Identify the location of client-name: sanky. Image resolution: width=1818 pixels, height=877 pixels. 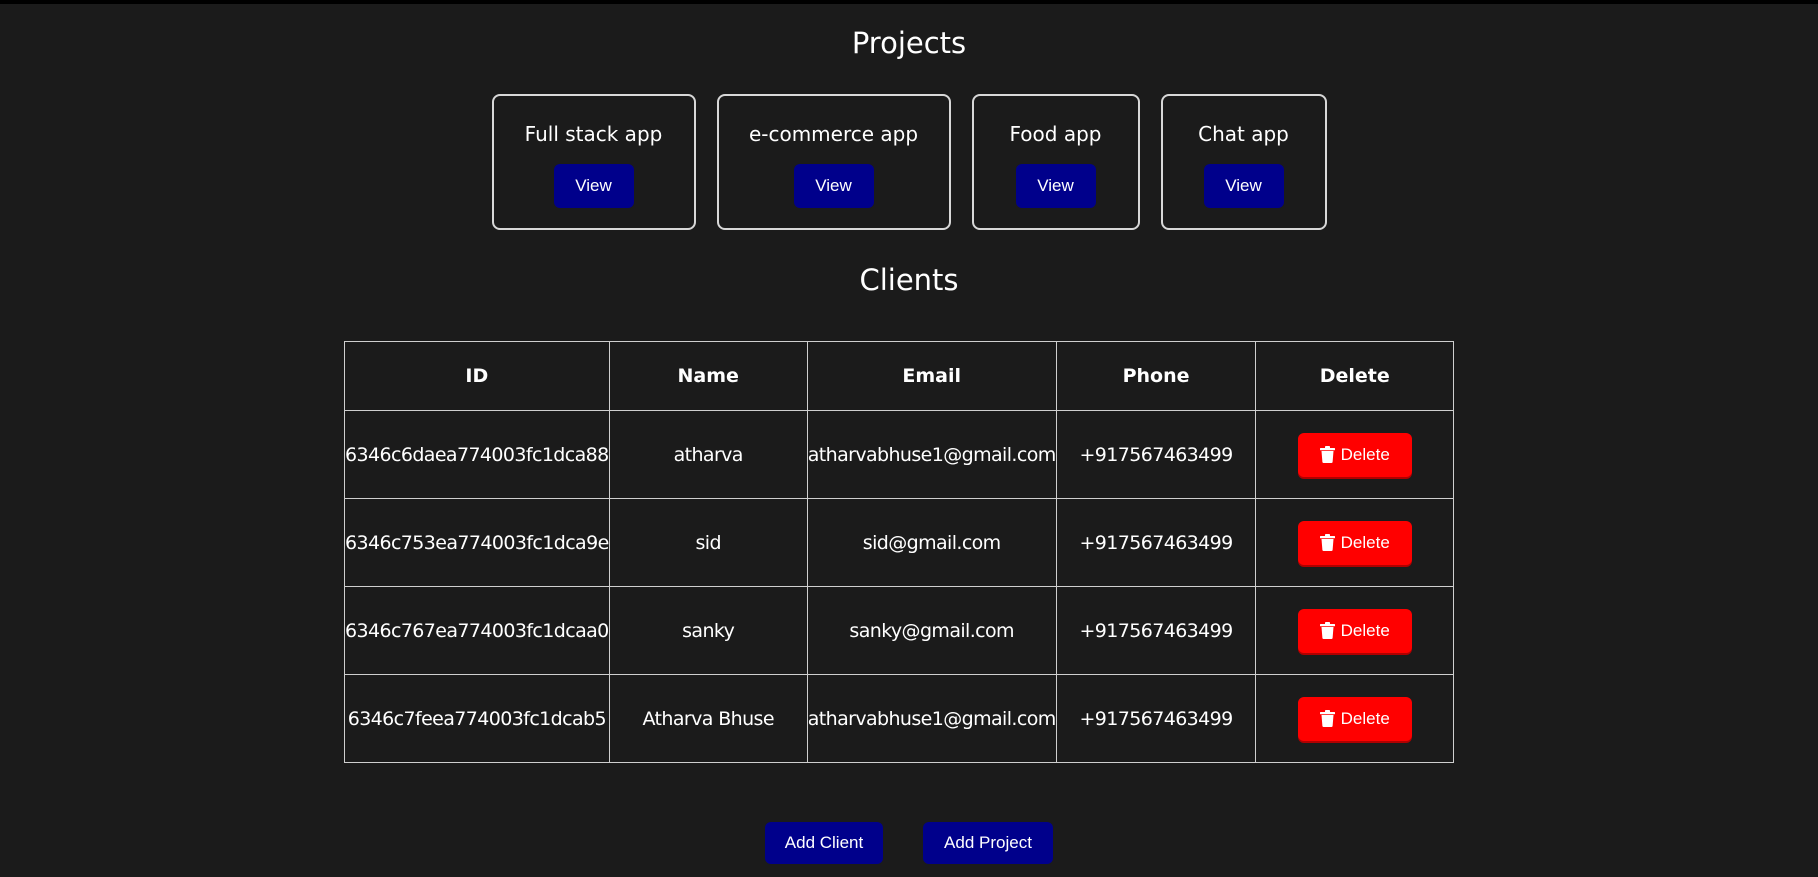
(708, 630).